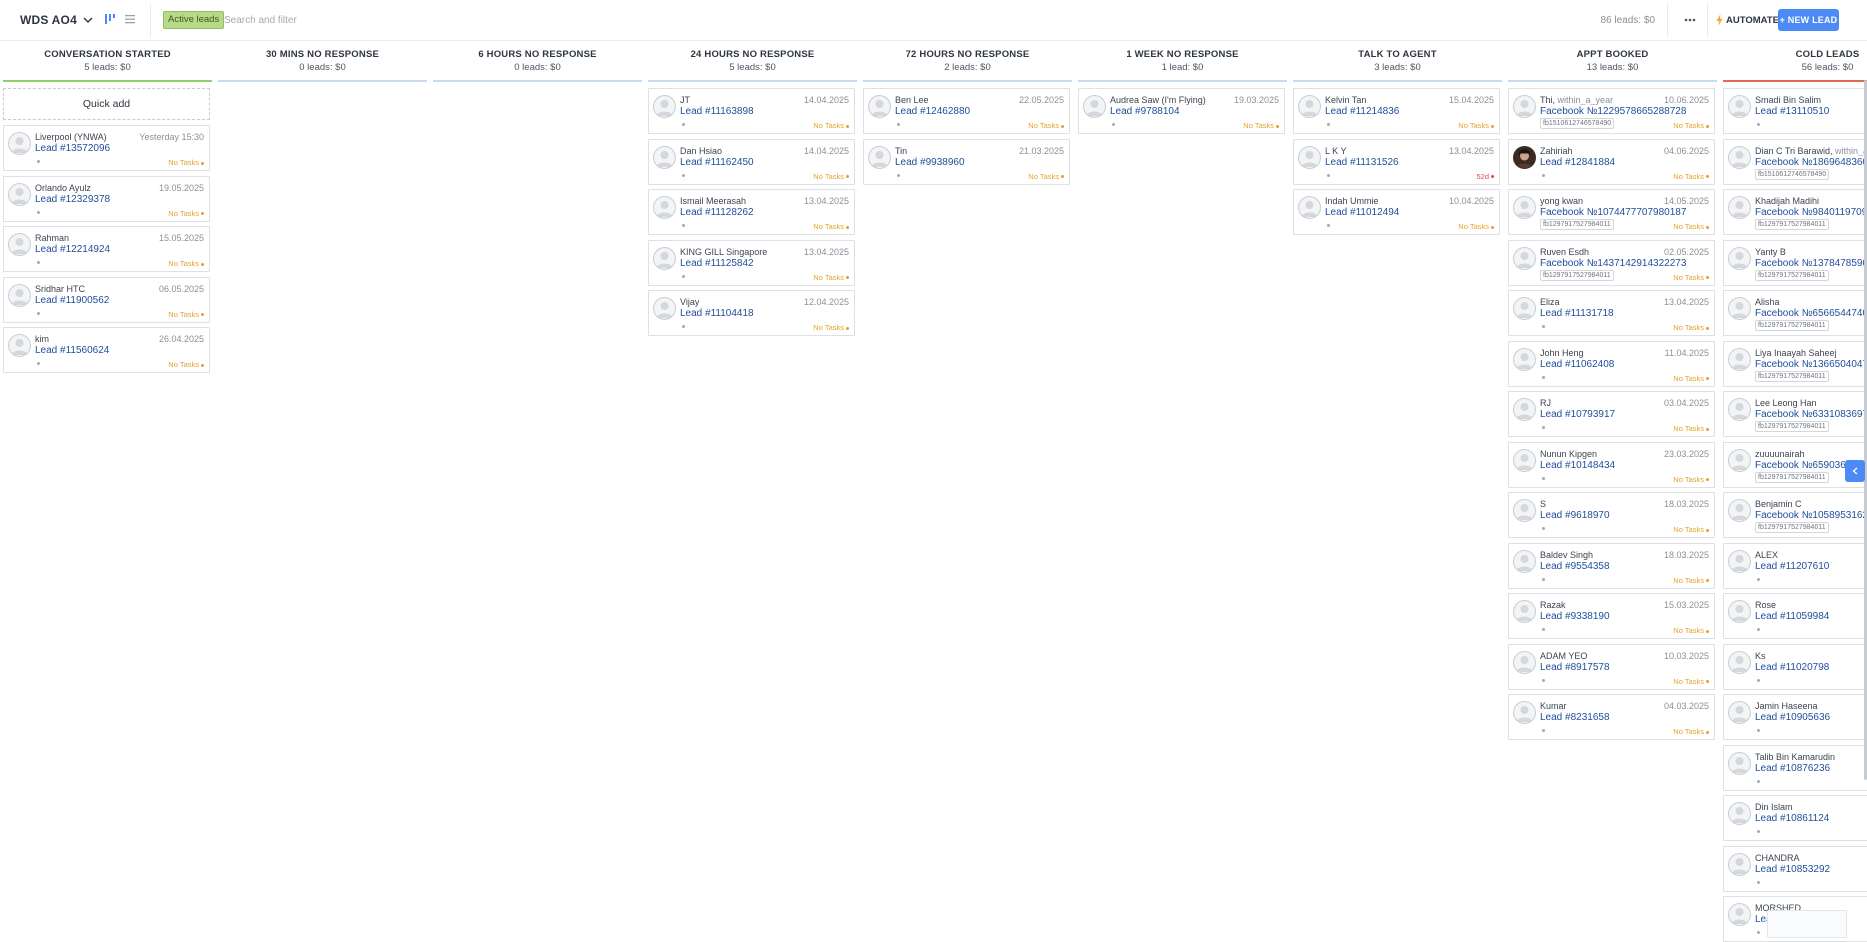  Describe the element at coordinates (1747, 20) in the screenshot. I see `automate-button: AUTOMATE` at that location.